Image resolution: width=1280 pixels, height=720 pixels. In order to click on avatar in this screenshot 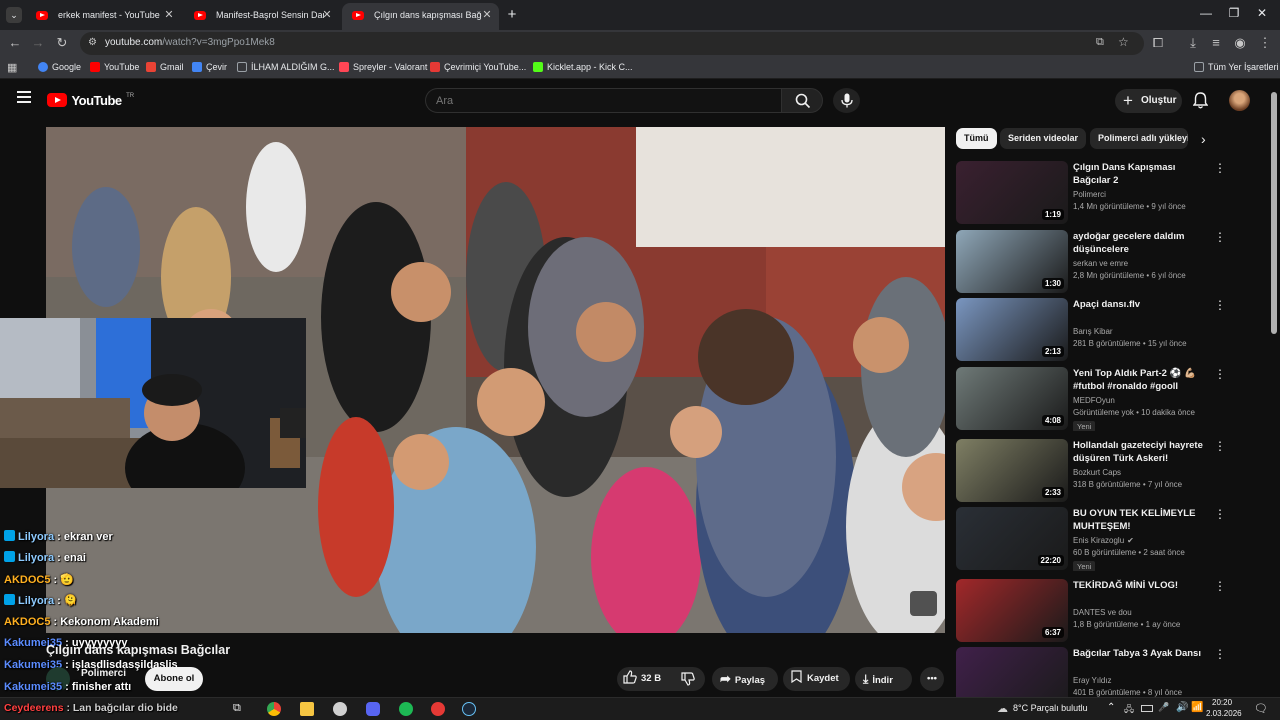, I will do `click(1239, 100)`.